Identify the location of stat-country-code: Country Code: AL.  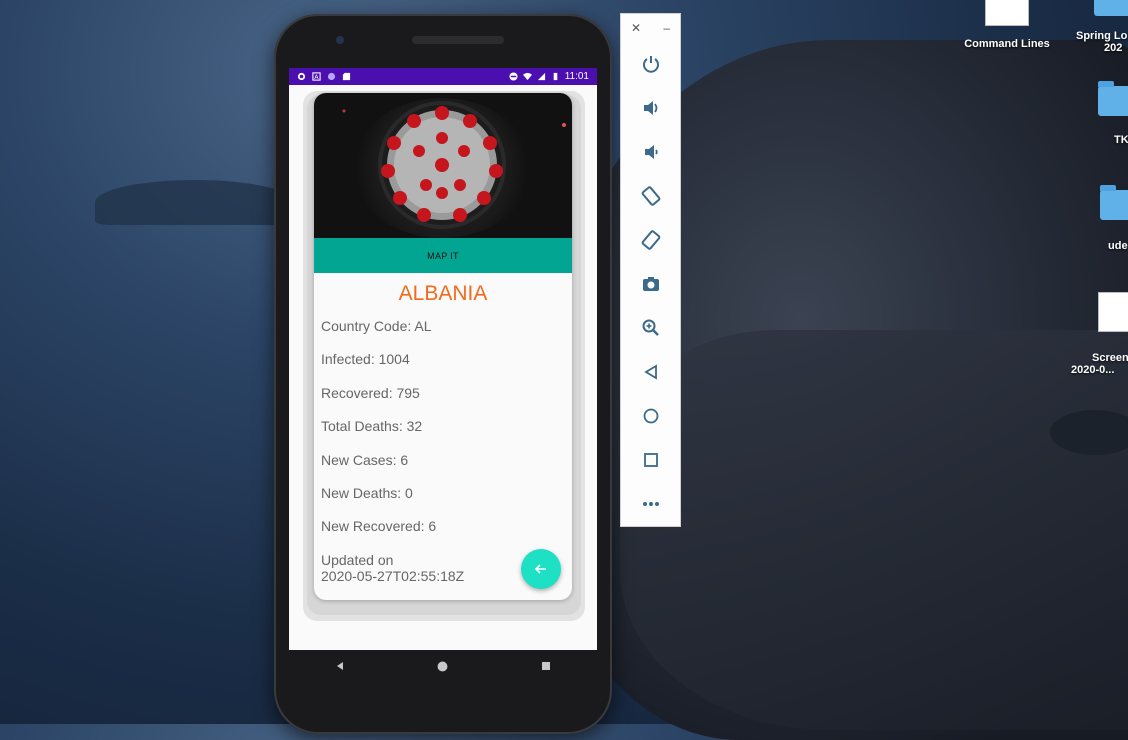
(376, 326).